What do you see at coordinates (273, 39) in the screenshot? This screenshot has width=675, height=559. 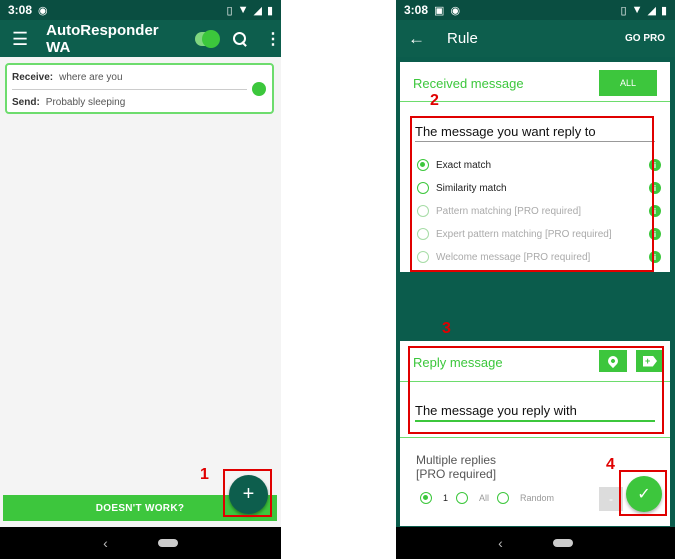 I see `more-options-icon: ⋮` at bounding box center [273, 39].